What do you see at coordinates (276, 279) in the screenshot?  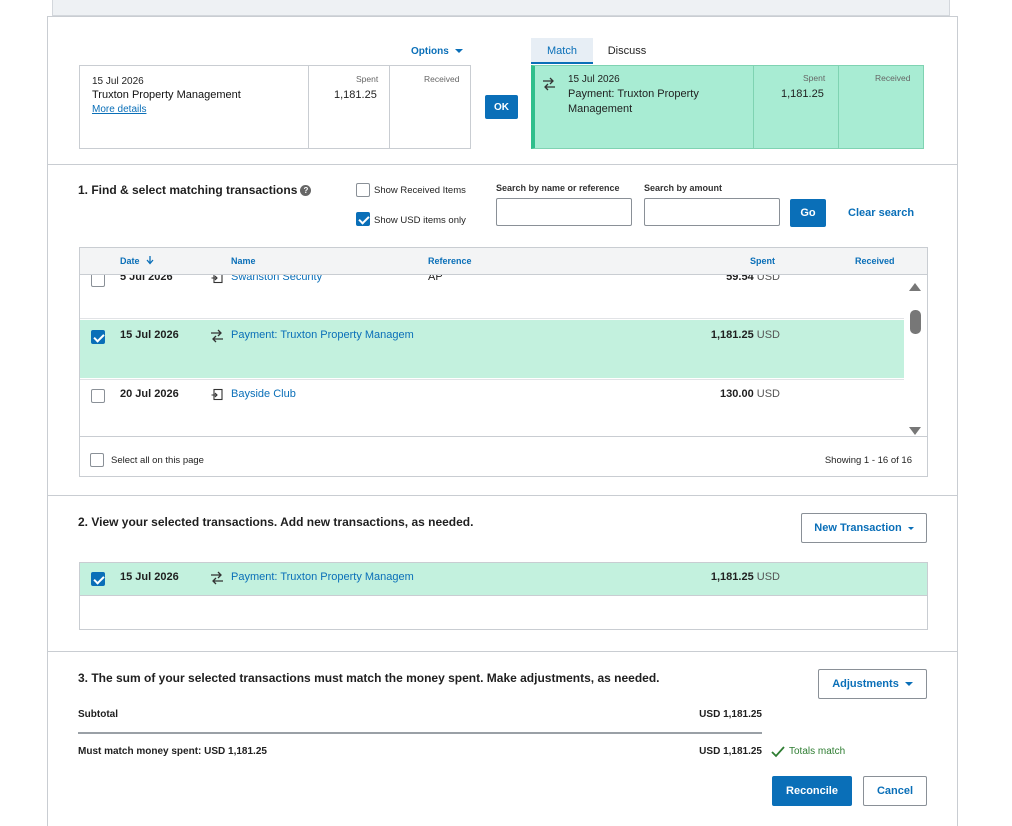 I see `row-name: Swanston Security` at bounding box center [276, 279].